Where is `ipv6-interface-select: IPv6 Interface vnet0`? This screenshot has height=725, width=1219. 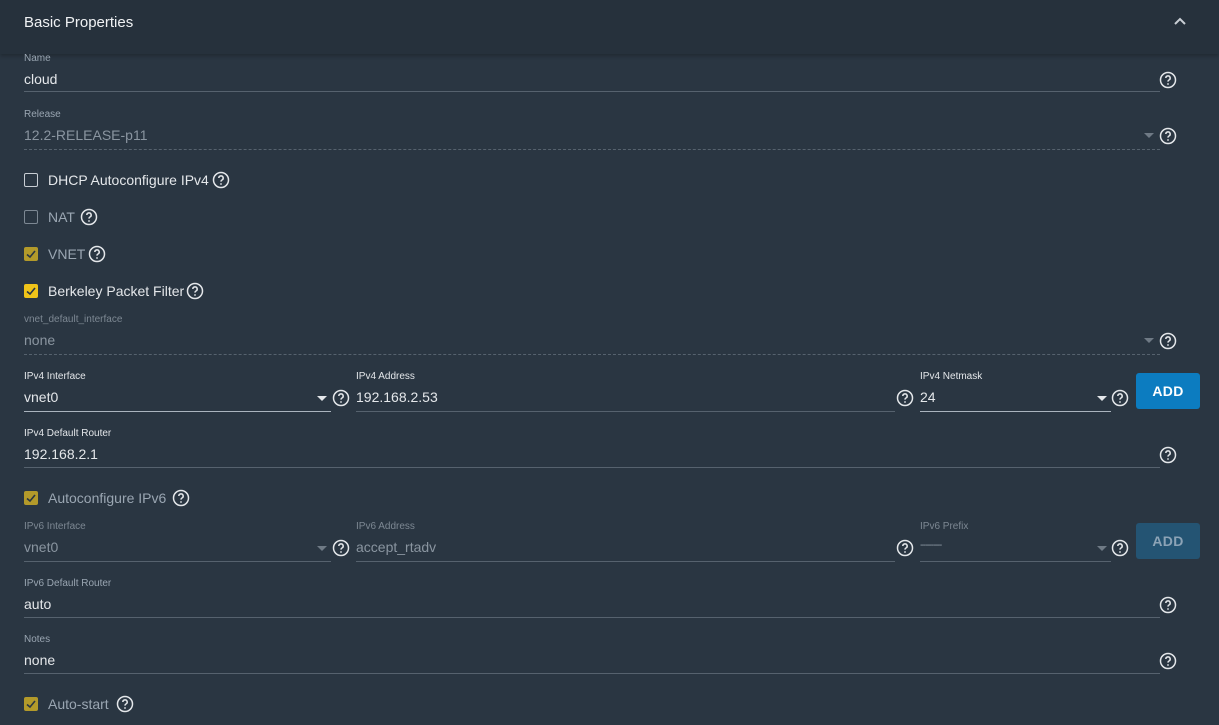
ipv6-interface-select: IPv6 Interface vnet0 is located at coordinates (177, 542).